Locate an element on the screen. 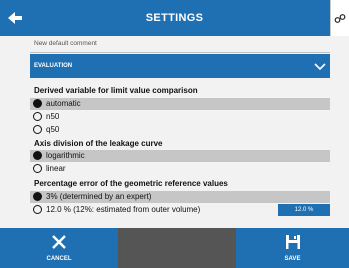  cancel-label: CANCEL is located at coordinates (59, 259).